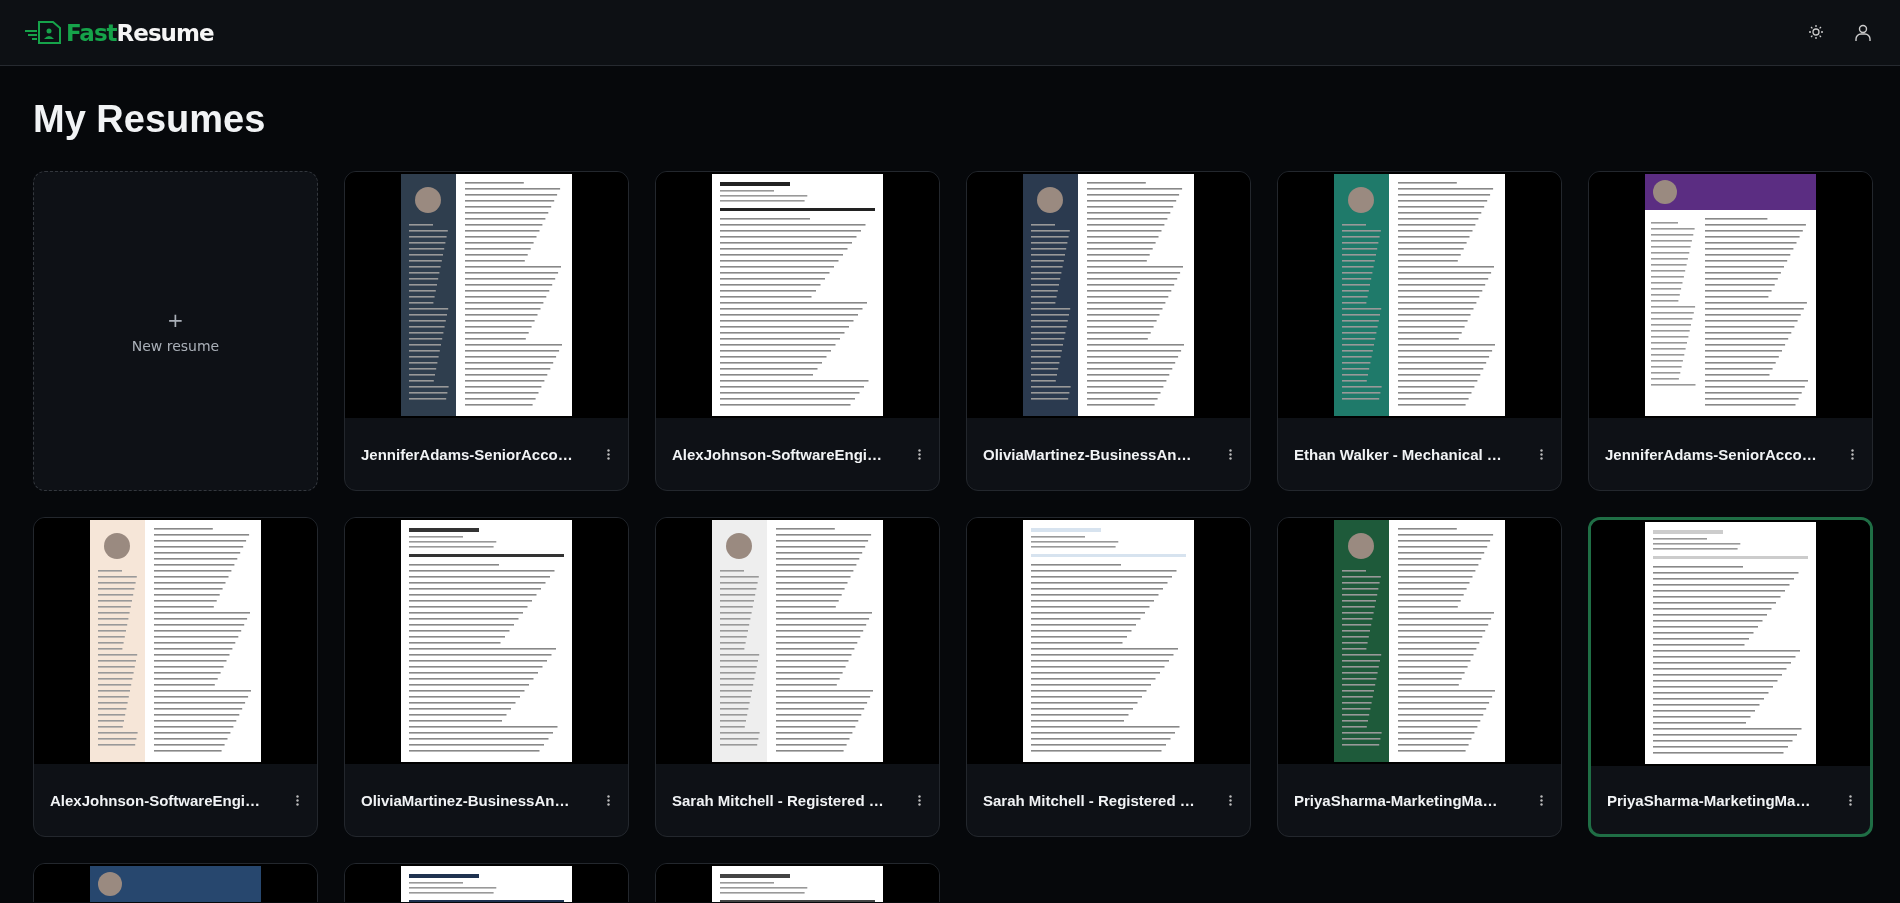 This screenshot has width=1900, height=903. I want to click on app-logo: FastResume, so click(140, 32).